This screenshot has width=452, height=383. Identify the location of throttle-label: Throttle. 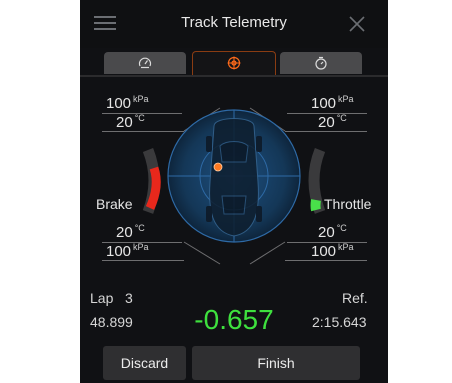
(348, 204).